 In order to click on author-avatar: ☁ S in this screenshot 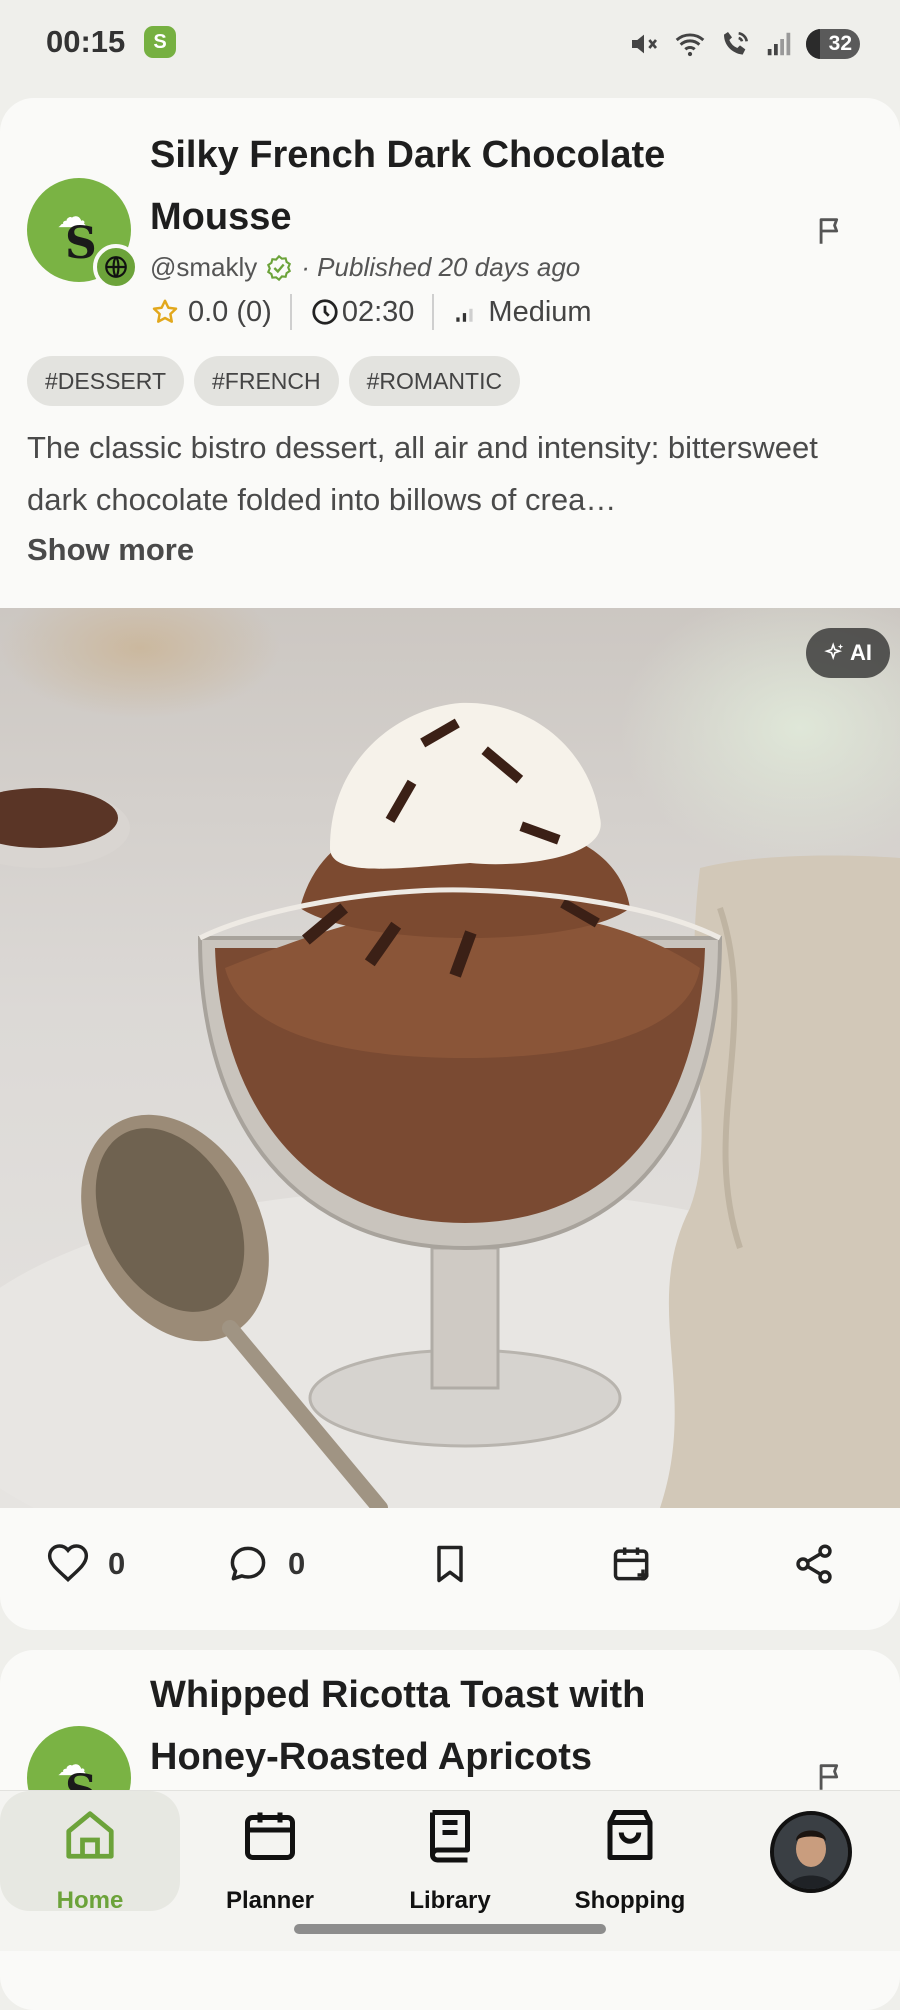, I will do `click(83, 234)`.